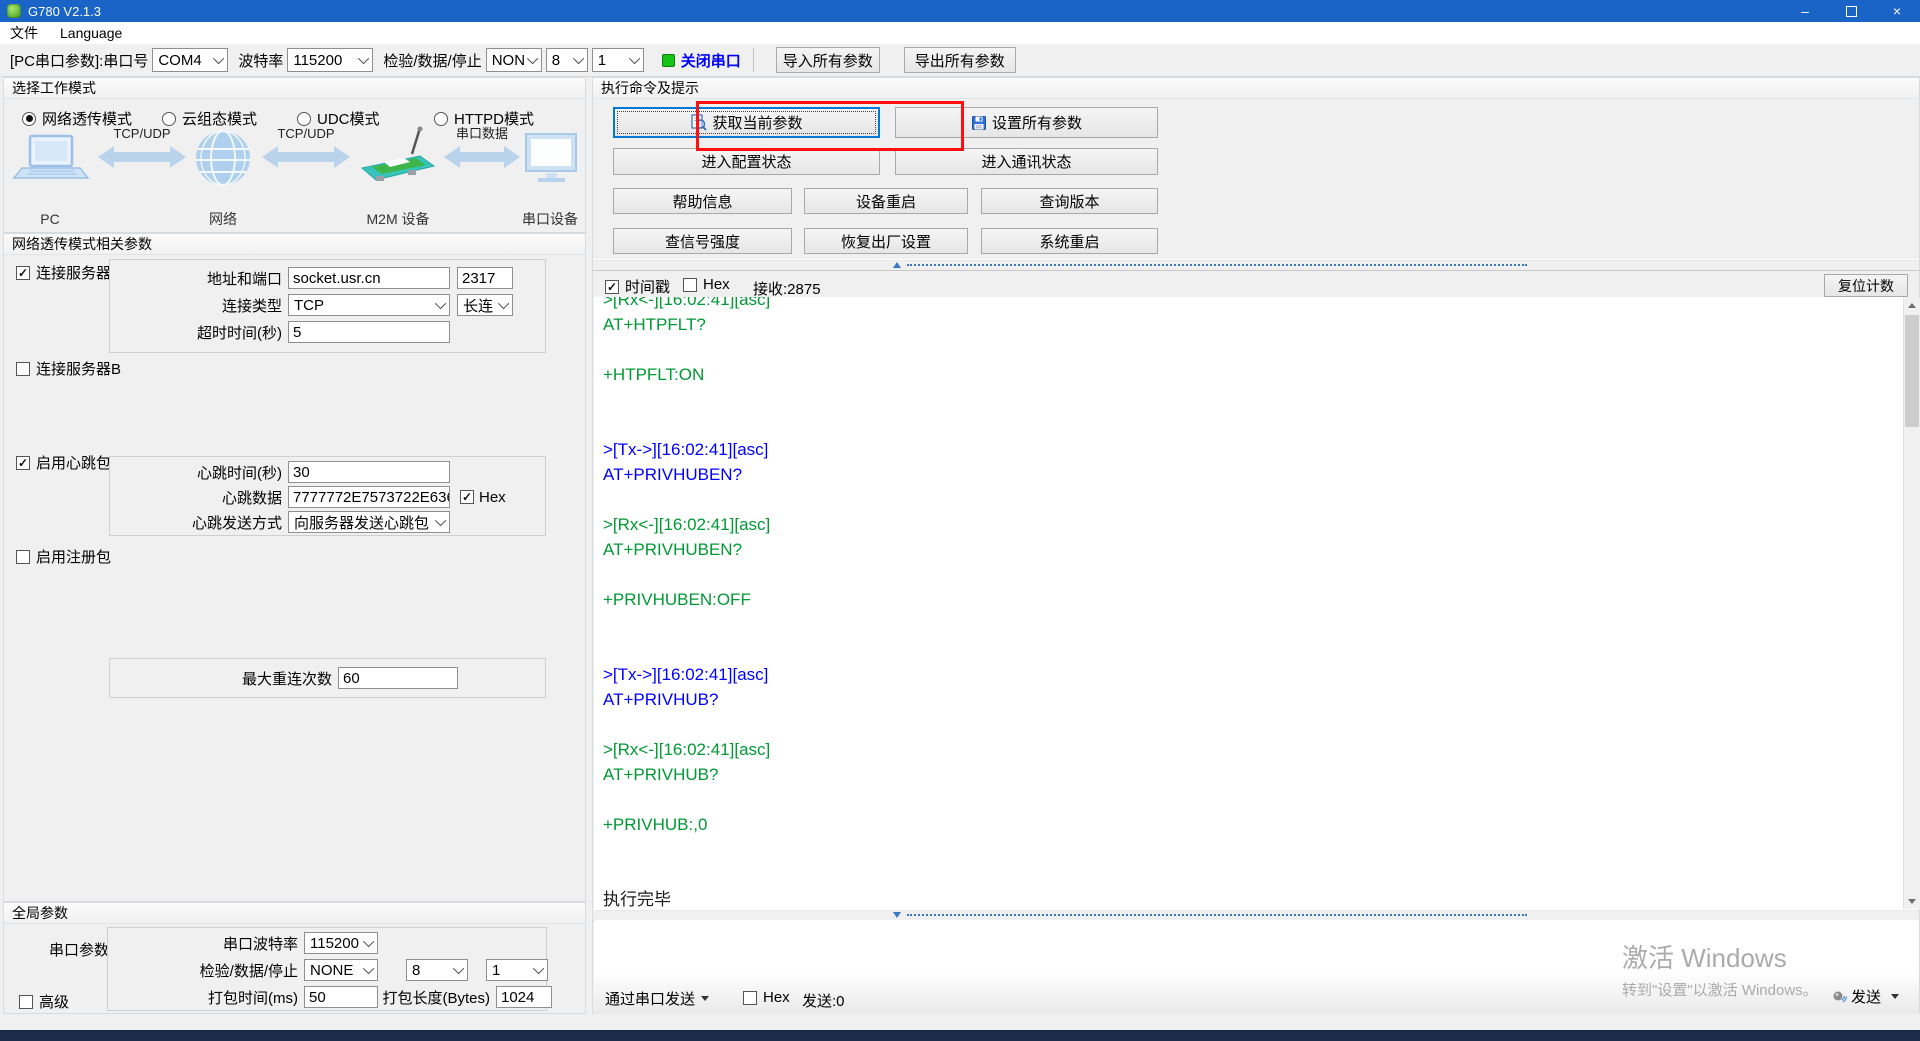  I want to click on g-parity-select: NONE, so click(341, 970).